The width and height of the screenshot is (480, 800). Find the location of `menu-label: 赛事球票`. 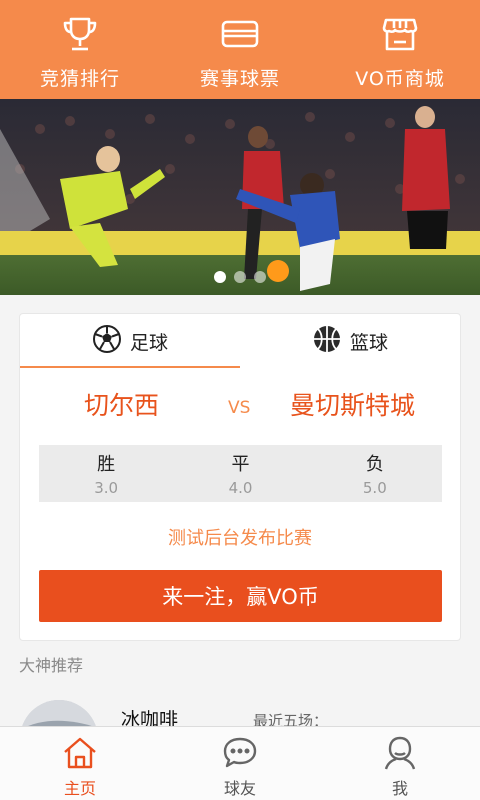

menu-label: 赛事球票 is located at coordinates (239, 79).